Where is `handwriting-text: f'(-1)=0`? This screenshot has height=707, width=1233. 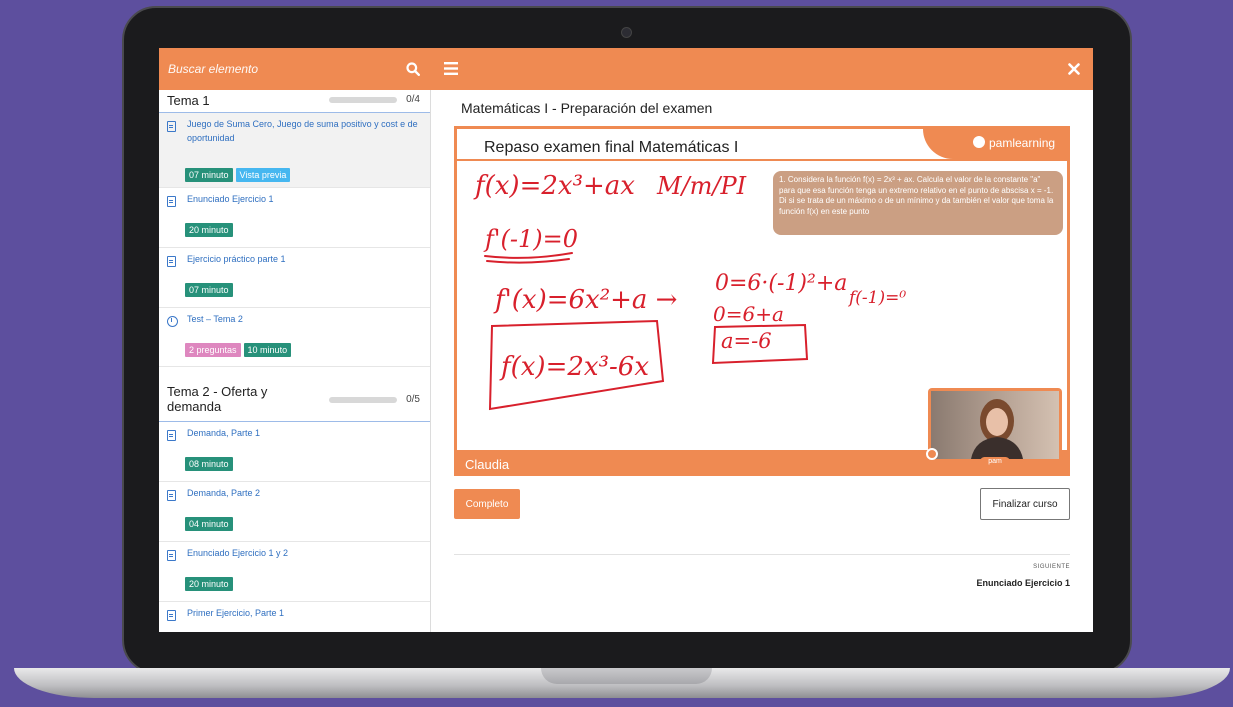 handwriting-text: f'(-1)=0 is located at coordinates (530, 239).